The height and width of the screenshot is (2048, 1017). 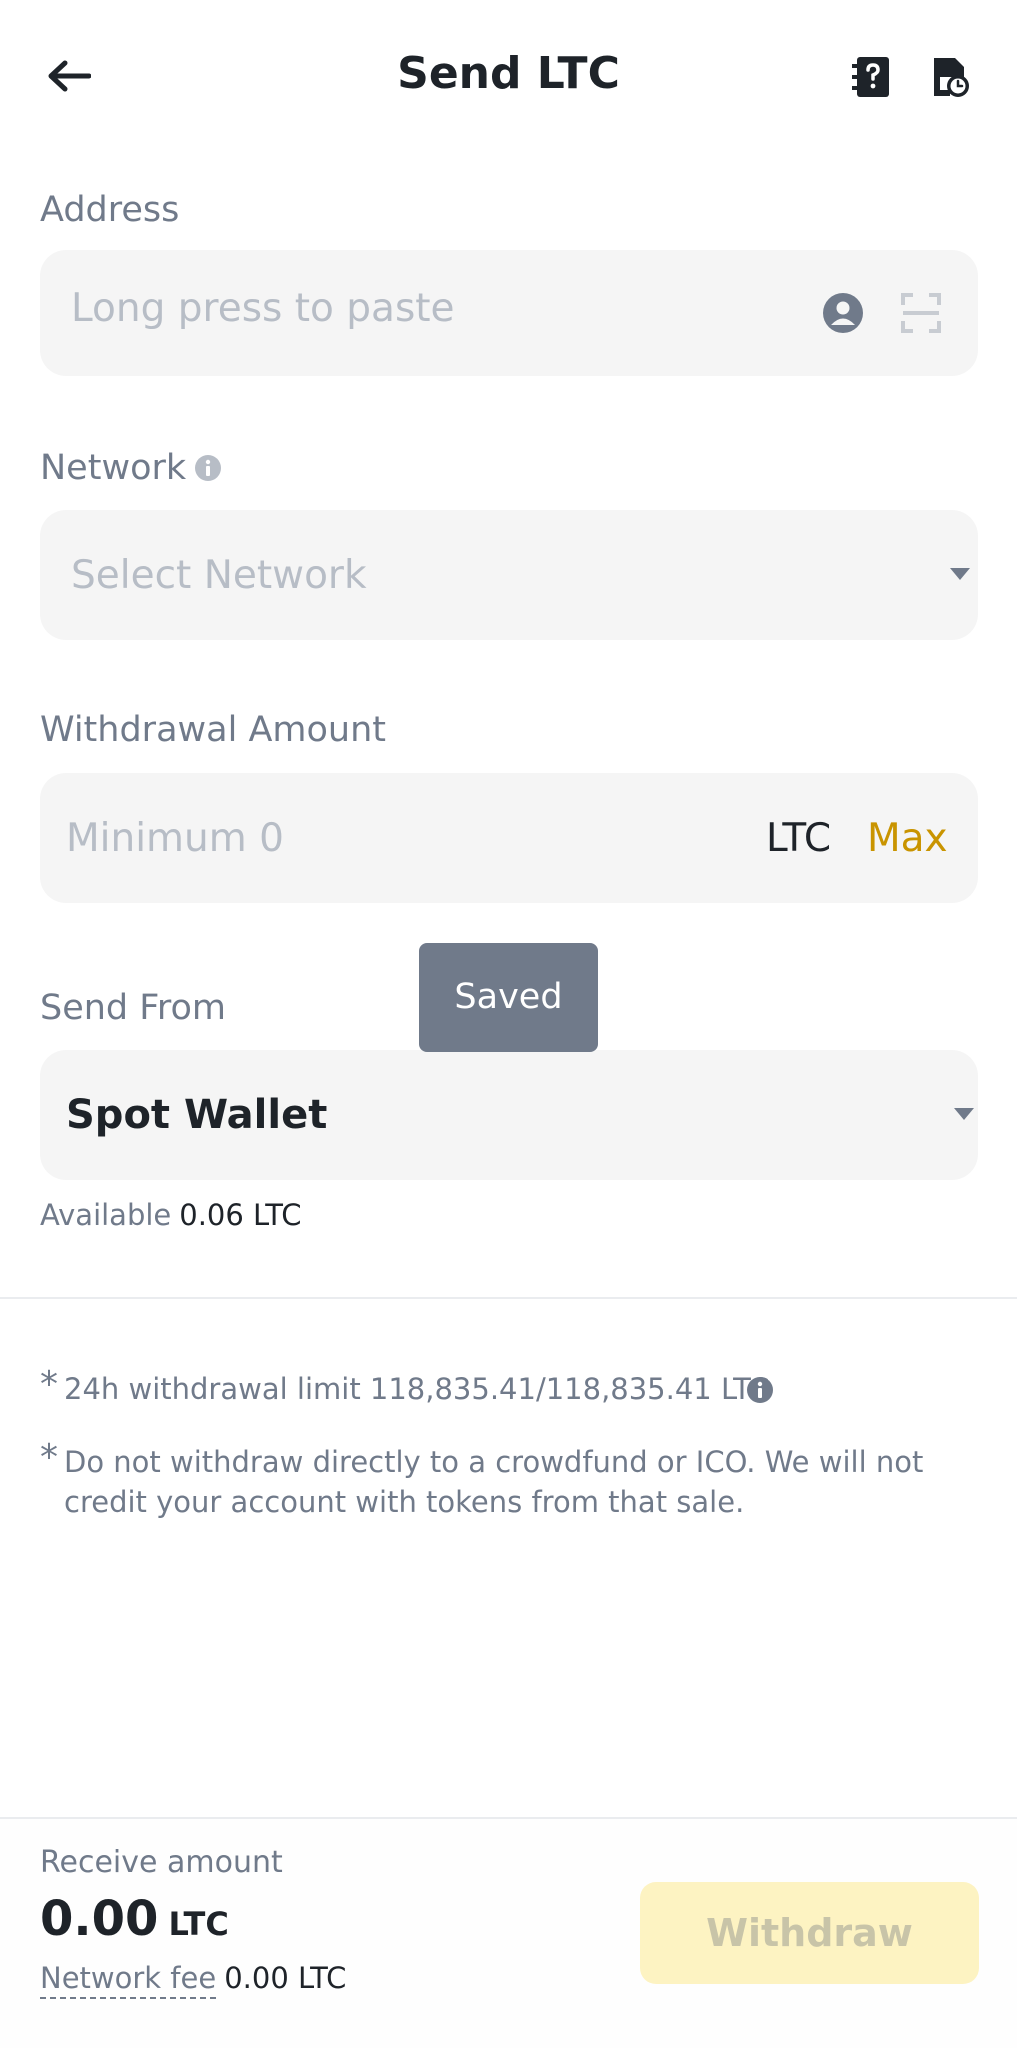 I want to click on available-balance: Available 0.06 LTC, so click(x=170, y=1215).